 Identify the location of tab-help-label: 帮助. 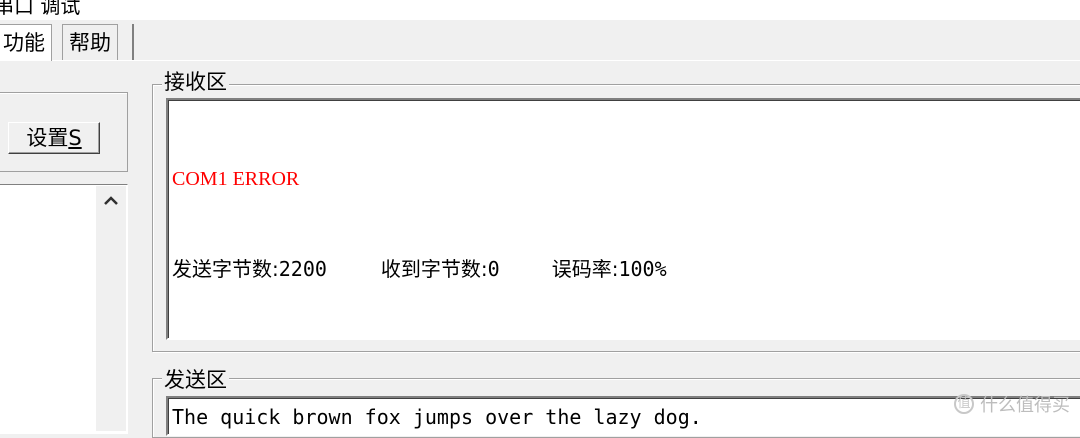
(90, 43).